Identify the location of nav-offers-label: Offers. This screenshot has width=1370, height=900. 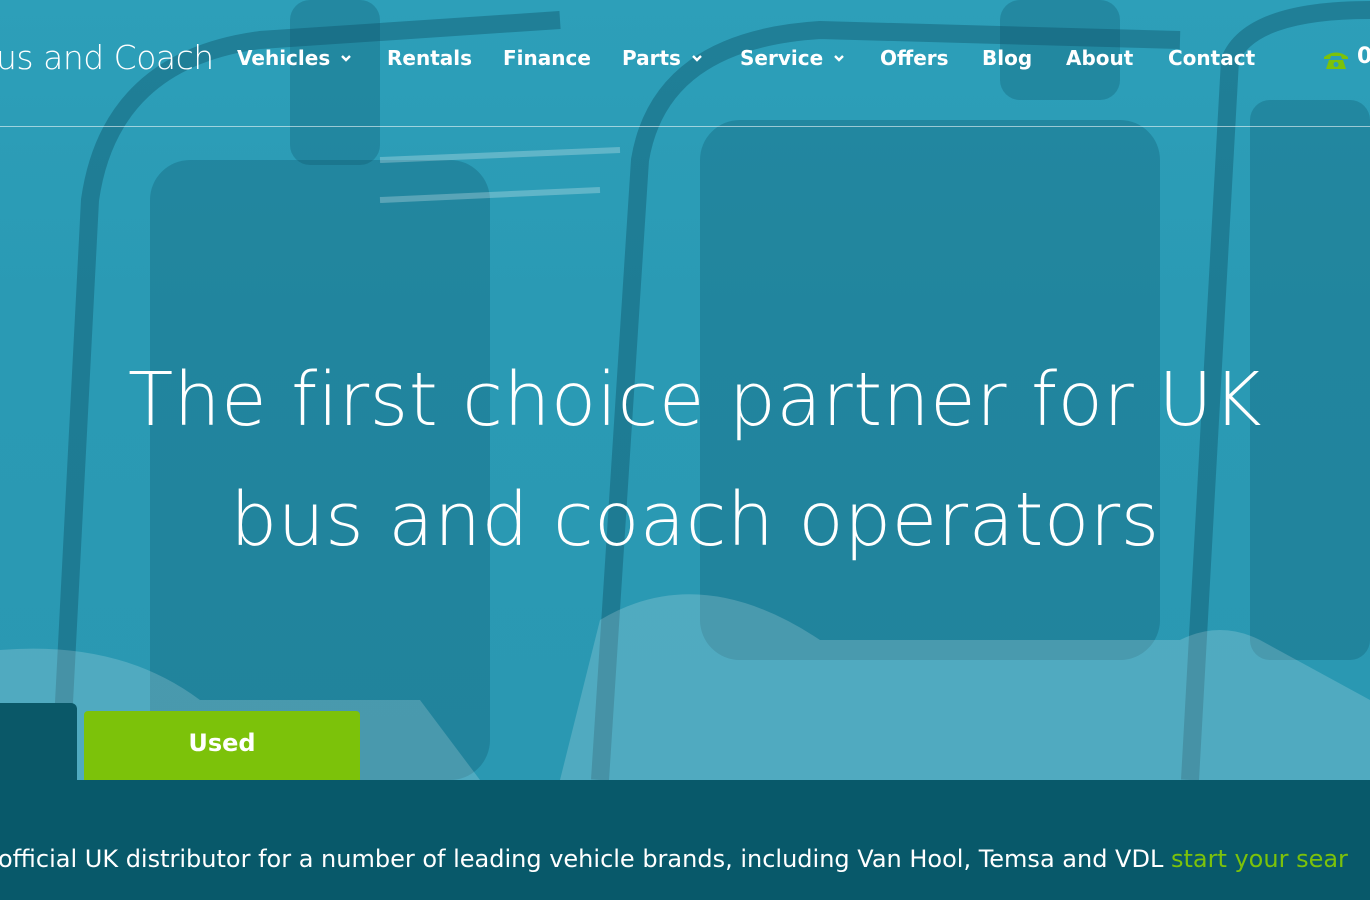
(914, 58).